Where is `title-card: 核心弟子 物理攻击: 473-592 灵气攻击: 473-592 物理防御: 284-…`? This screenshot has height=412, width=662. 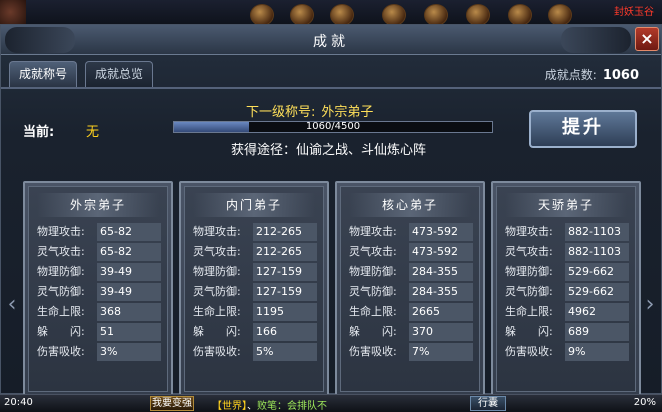
title-card: 核心弟子 物理攻击: 473-592 灵气攻击: 473-592 物理防御: 284-… is located at coordinates (410, 289).